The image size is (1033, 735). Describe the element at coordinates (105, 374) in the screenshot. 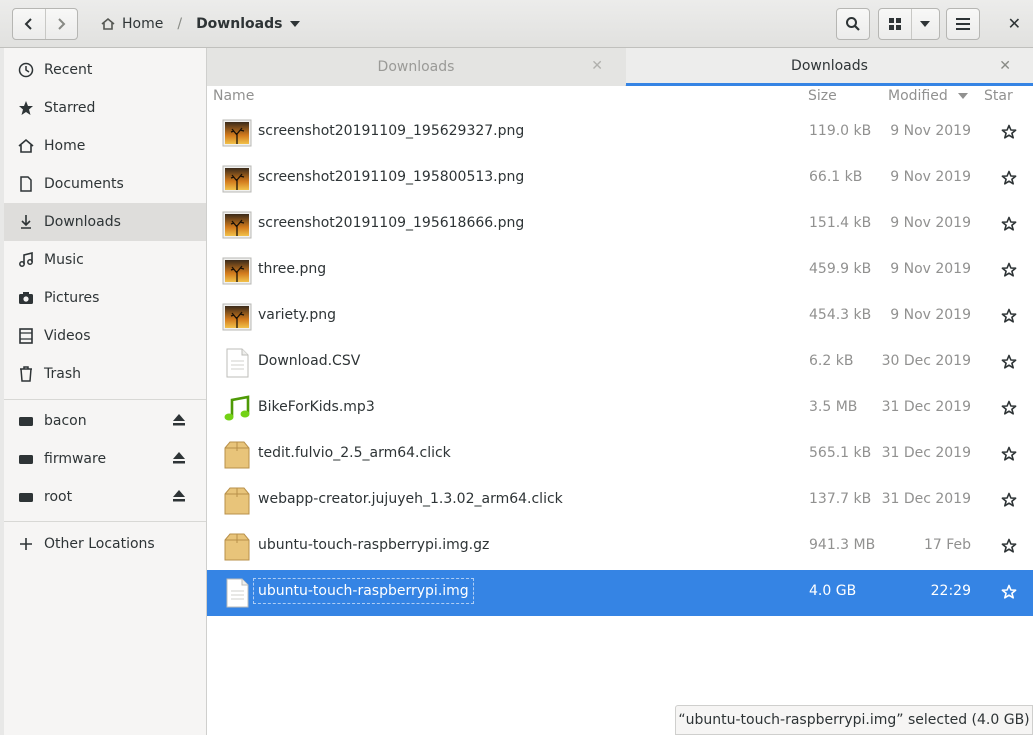

I see `sidebar-item-trash: Trash` at that location.